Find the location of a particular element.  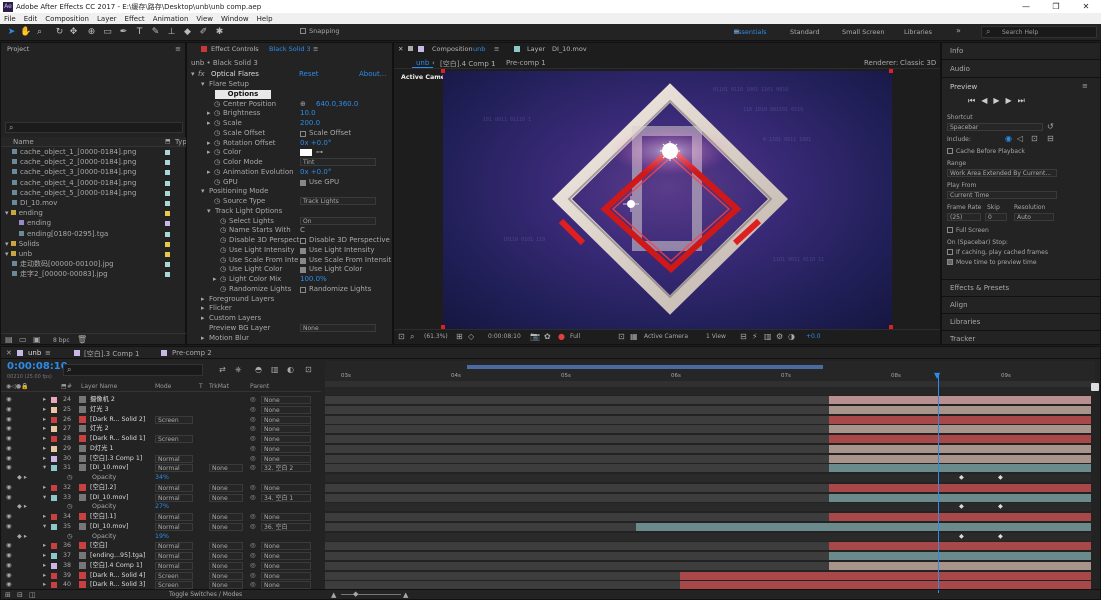

effect-reset-link: Reset is located at coordinates (309, 74).